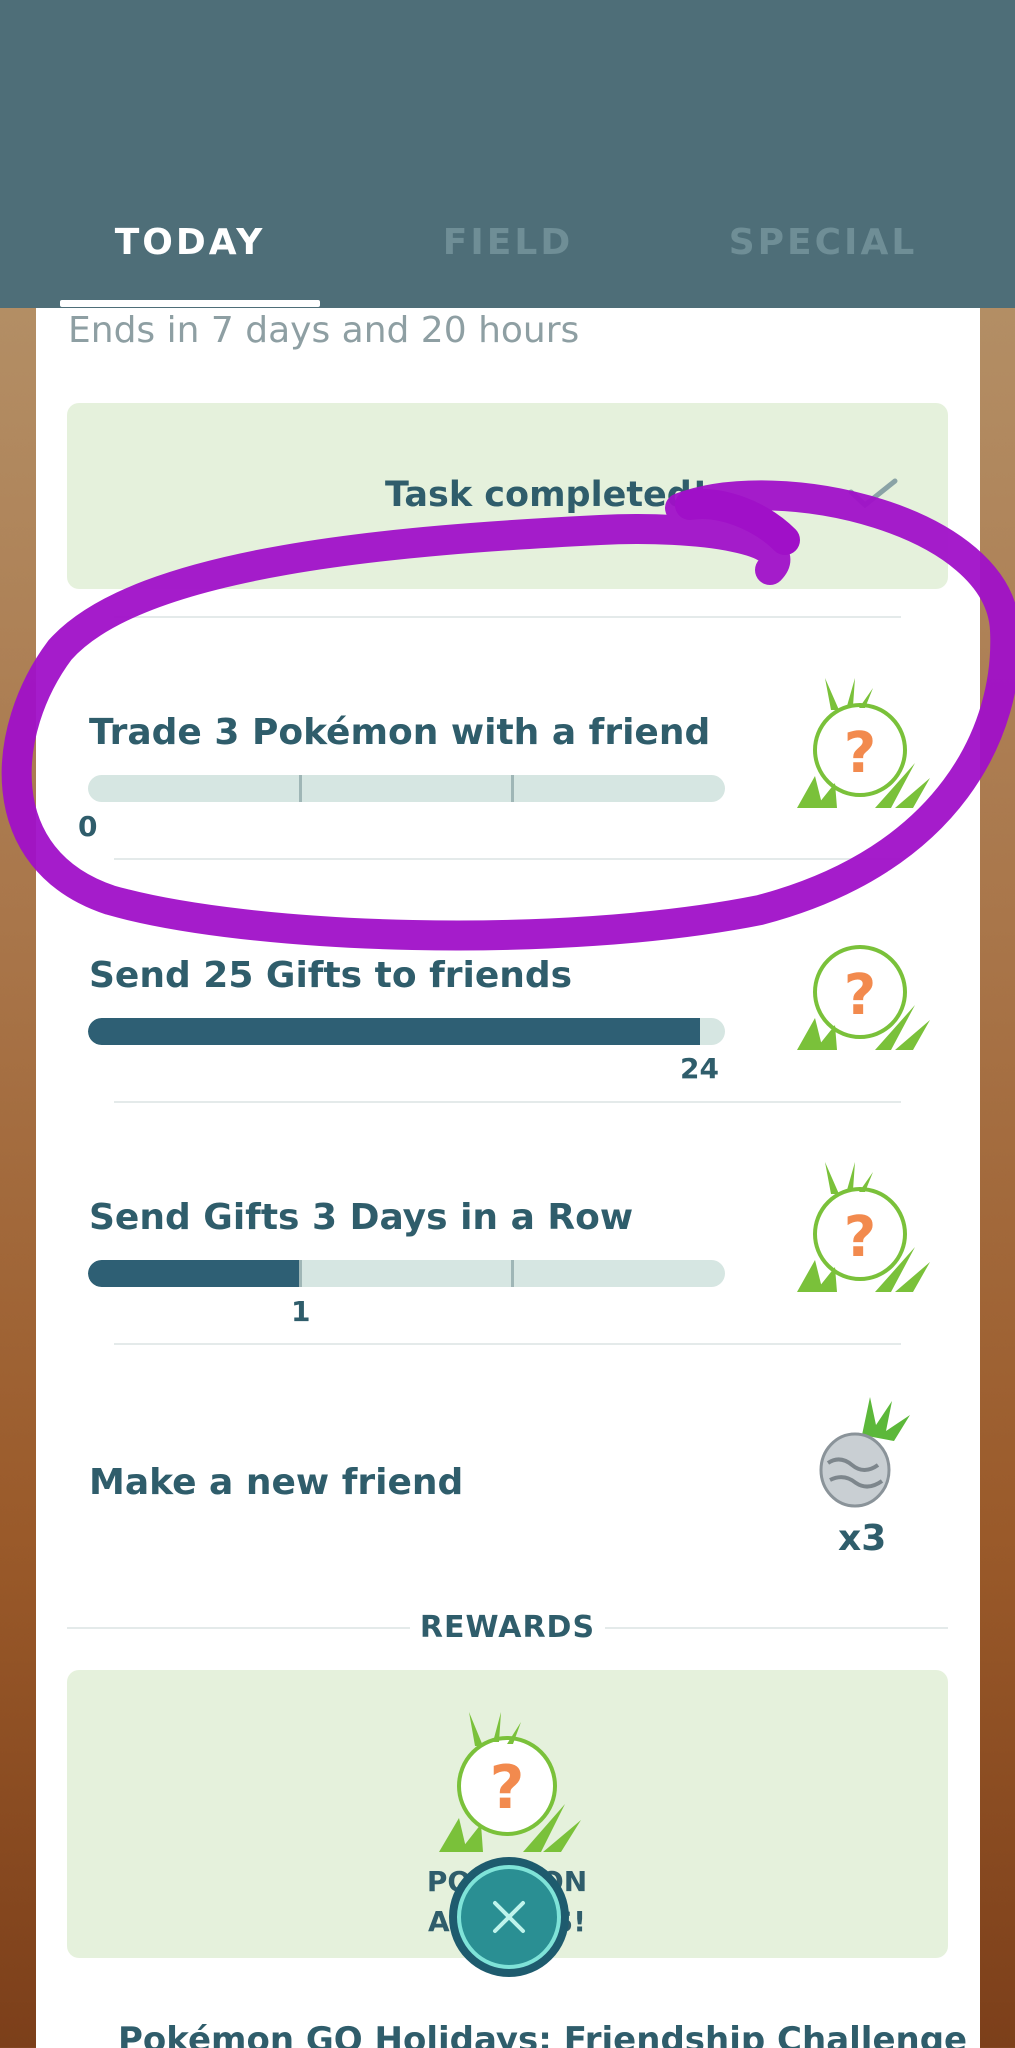 This screenshot has height=2048, width=1015. I want to click on task-title-new-friend: Make a new friend, so click(276, 1482).